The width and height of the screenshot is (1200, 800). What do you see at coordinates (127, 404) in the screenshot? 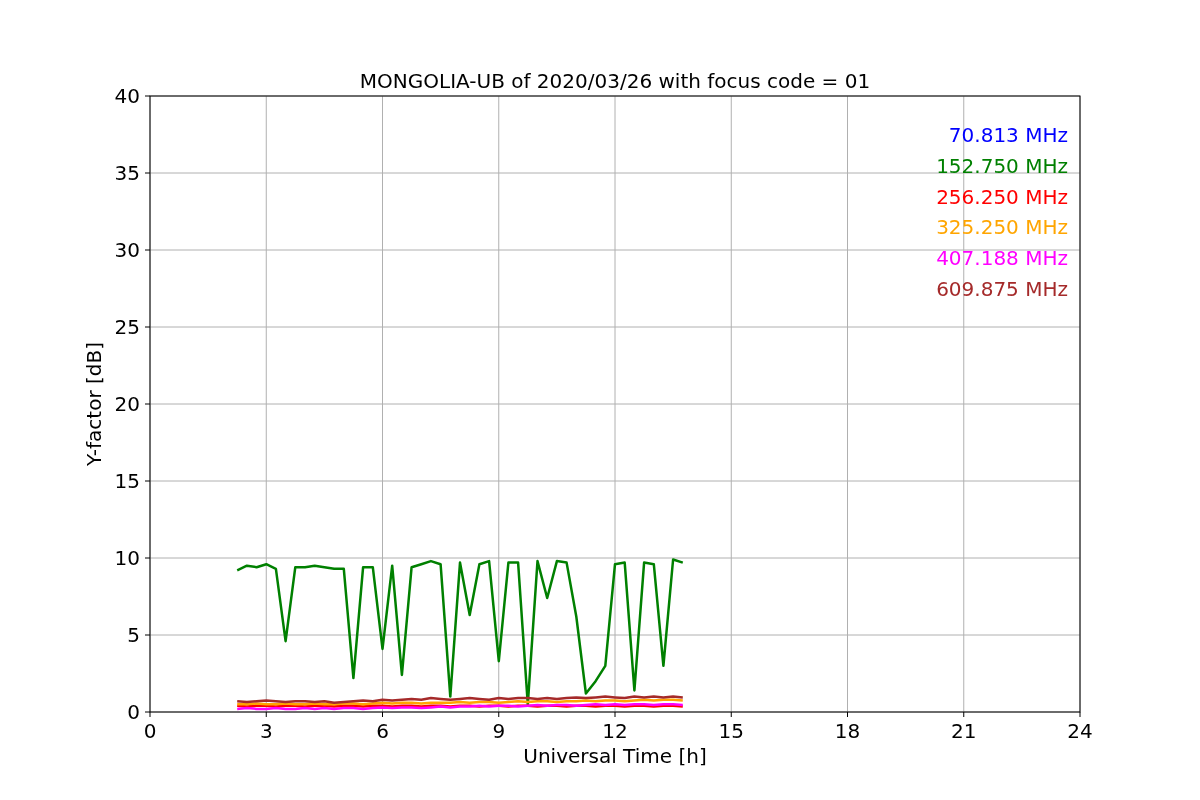
I see `y-tick-label: 20` at bounding box center [127, 404].